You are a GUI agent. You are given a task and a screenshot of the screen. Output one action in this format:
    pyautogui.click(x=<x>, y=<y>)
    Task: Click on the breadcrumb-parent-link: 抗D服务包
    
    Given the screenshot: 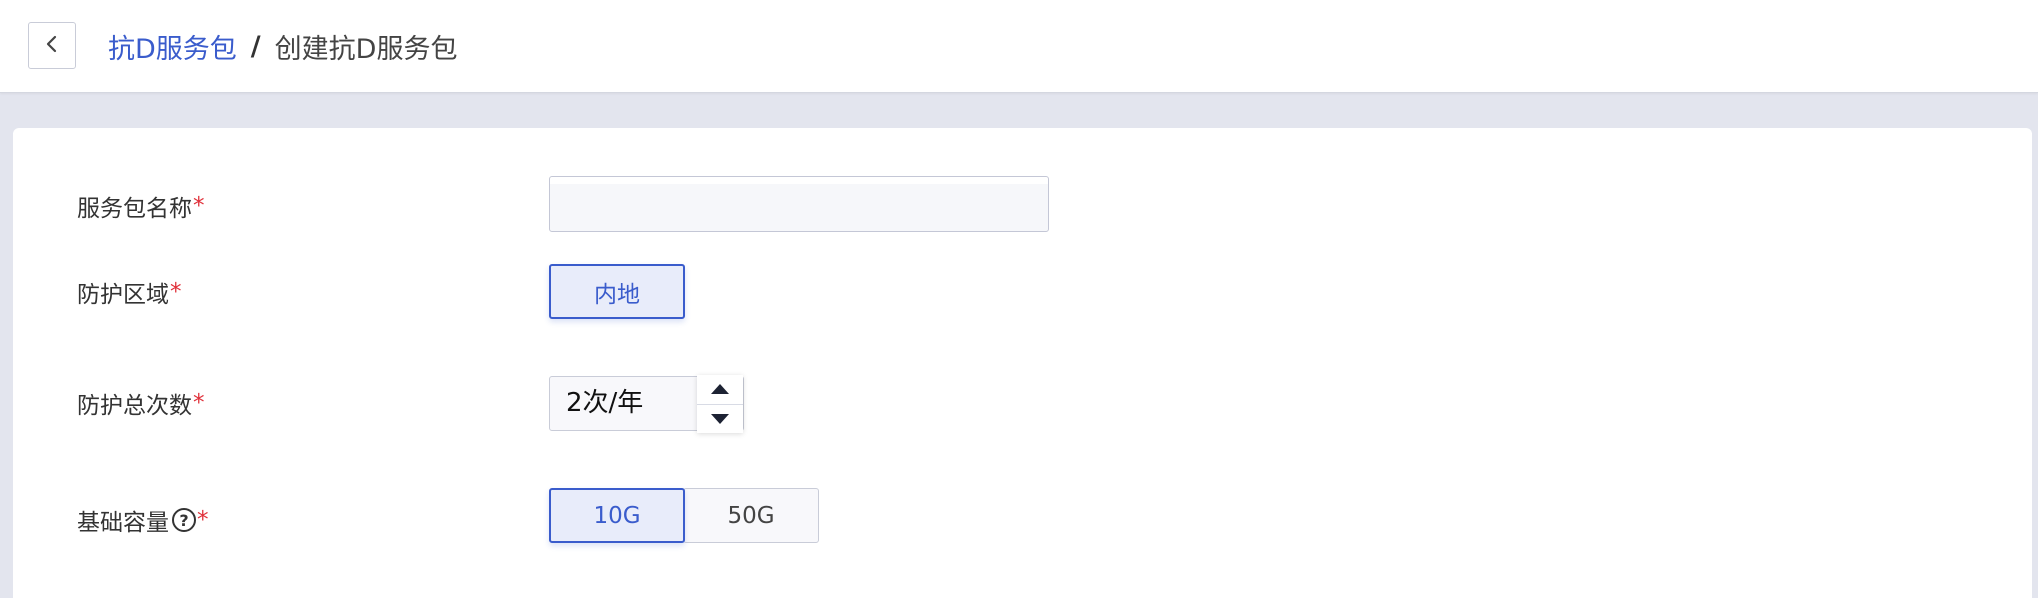 What is the action you would take?
    pyautogui.click(x=172, y=46)
    